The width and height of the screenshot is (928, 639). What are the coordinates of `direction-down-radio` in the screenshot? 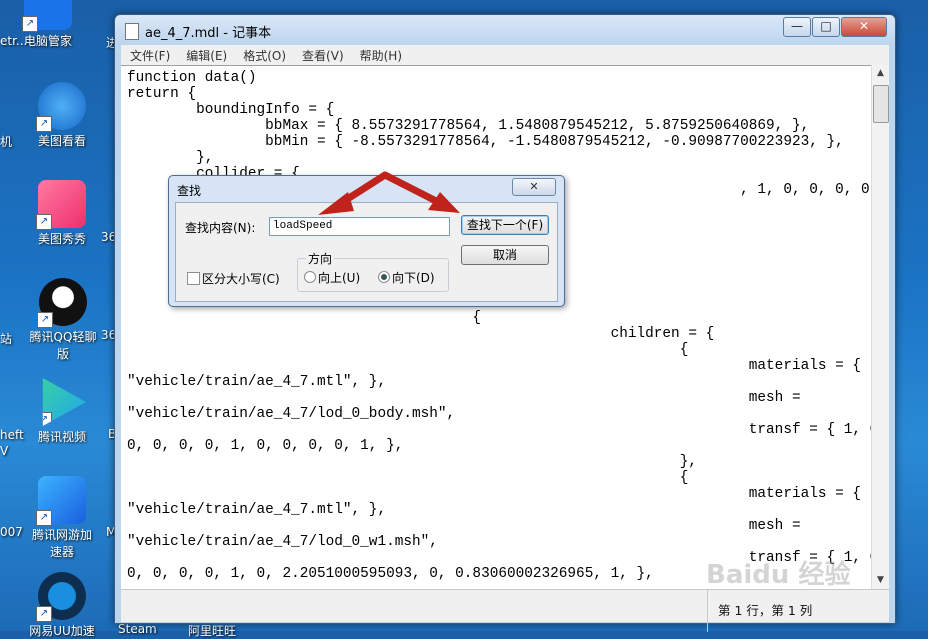 It's located at (384, 277).